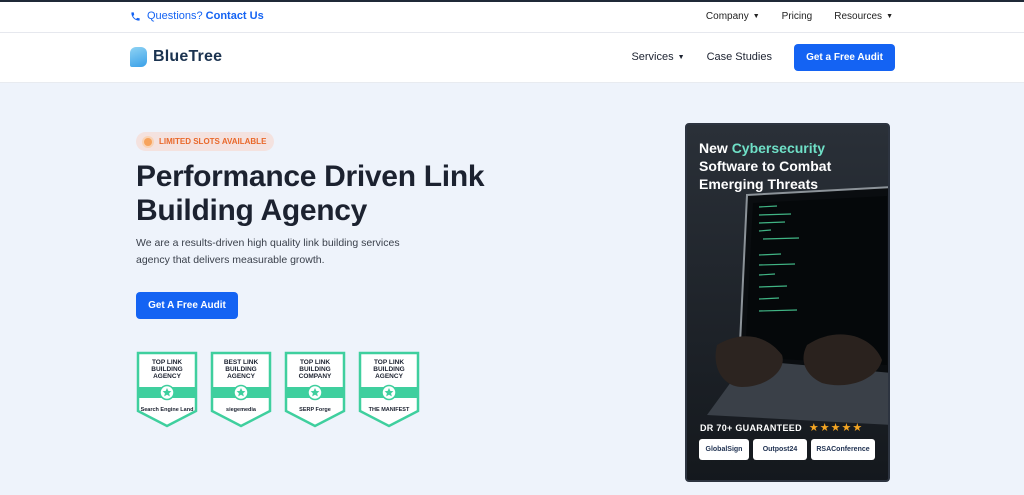 Image resolution: width=1024 pixels, height=495 pixels. I want to click on logo: BlueTree, so click(176, 57).